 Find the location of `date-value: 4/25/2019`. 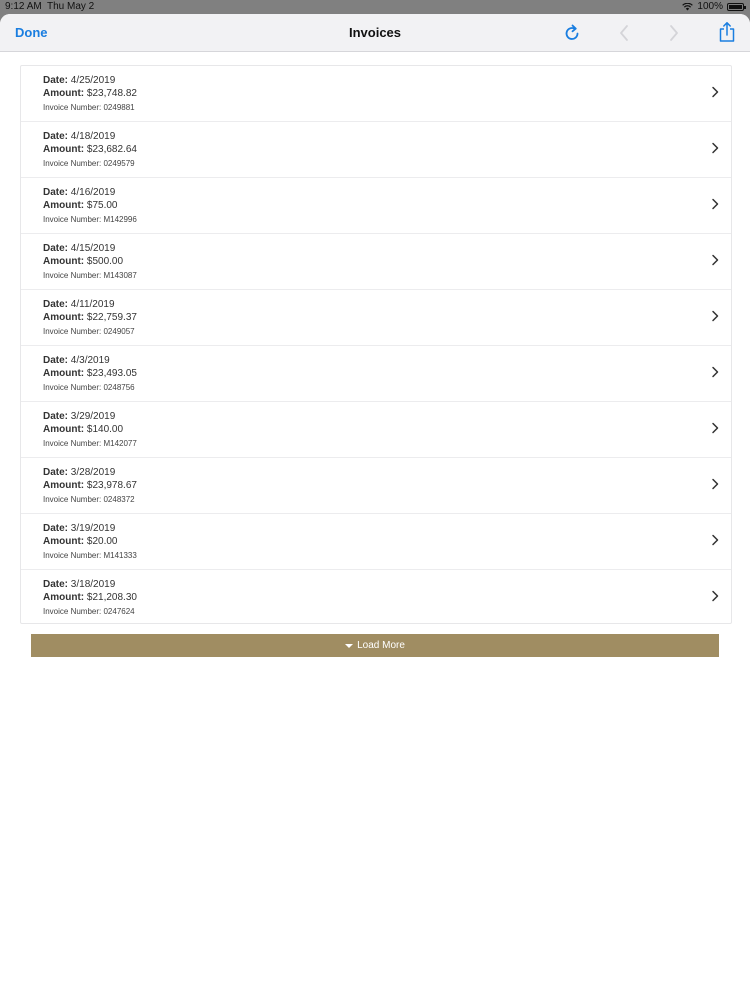

date-value: 4/25/2019 is located at coordinates (93, 80).